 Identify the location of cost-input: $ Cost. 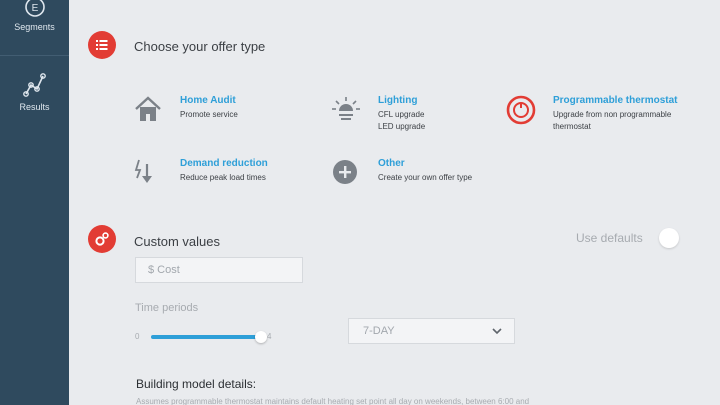
(219, 270).